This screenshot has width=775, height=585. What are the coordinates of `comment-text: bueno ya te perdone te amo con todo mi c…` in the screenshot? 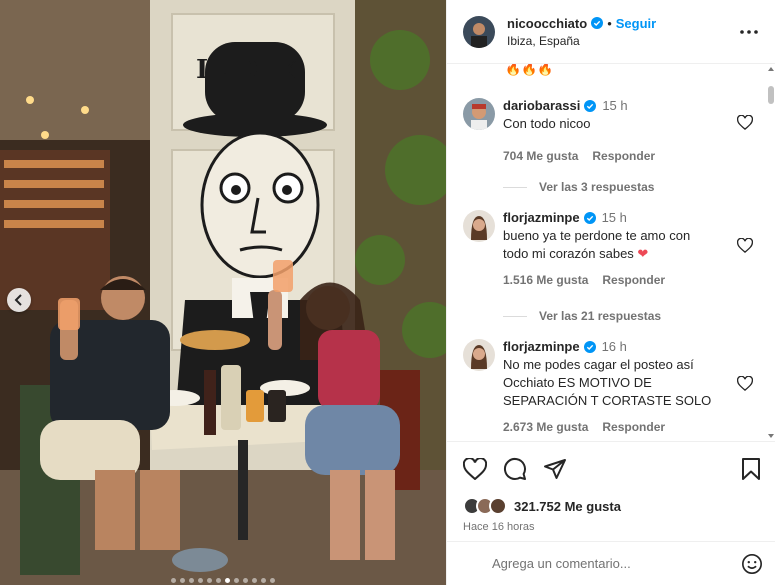 It's located at (597, 244).